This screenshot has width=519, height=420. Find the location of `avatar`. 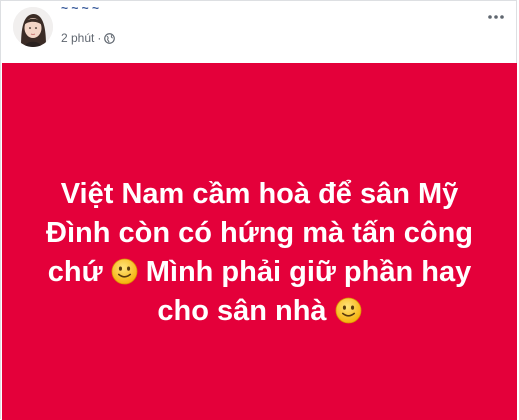

avatar is located at coordinates (33, 27).